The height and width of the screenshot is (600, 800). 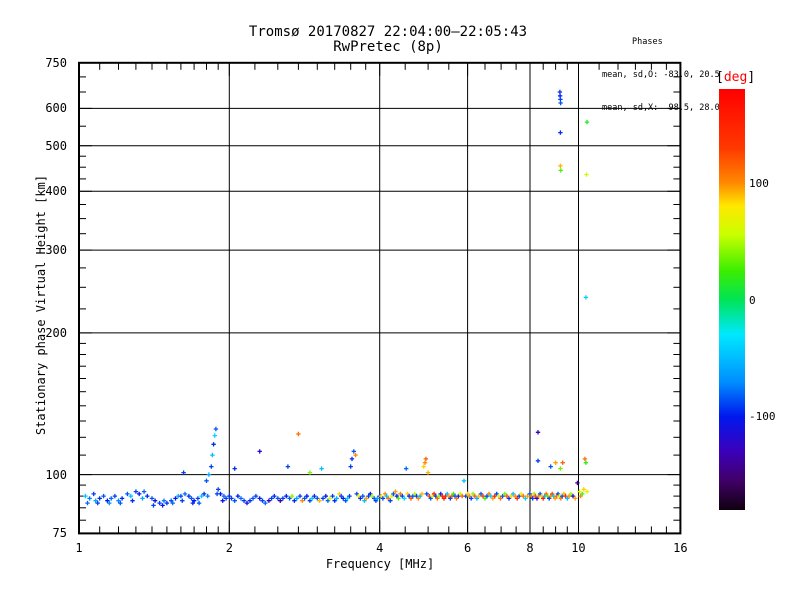 What do you see at coordinates (41, 305) in the screenshot?
I see `y-axis-title: Stationary phase Virtual Height [km]` at bounding box center [41, 305].